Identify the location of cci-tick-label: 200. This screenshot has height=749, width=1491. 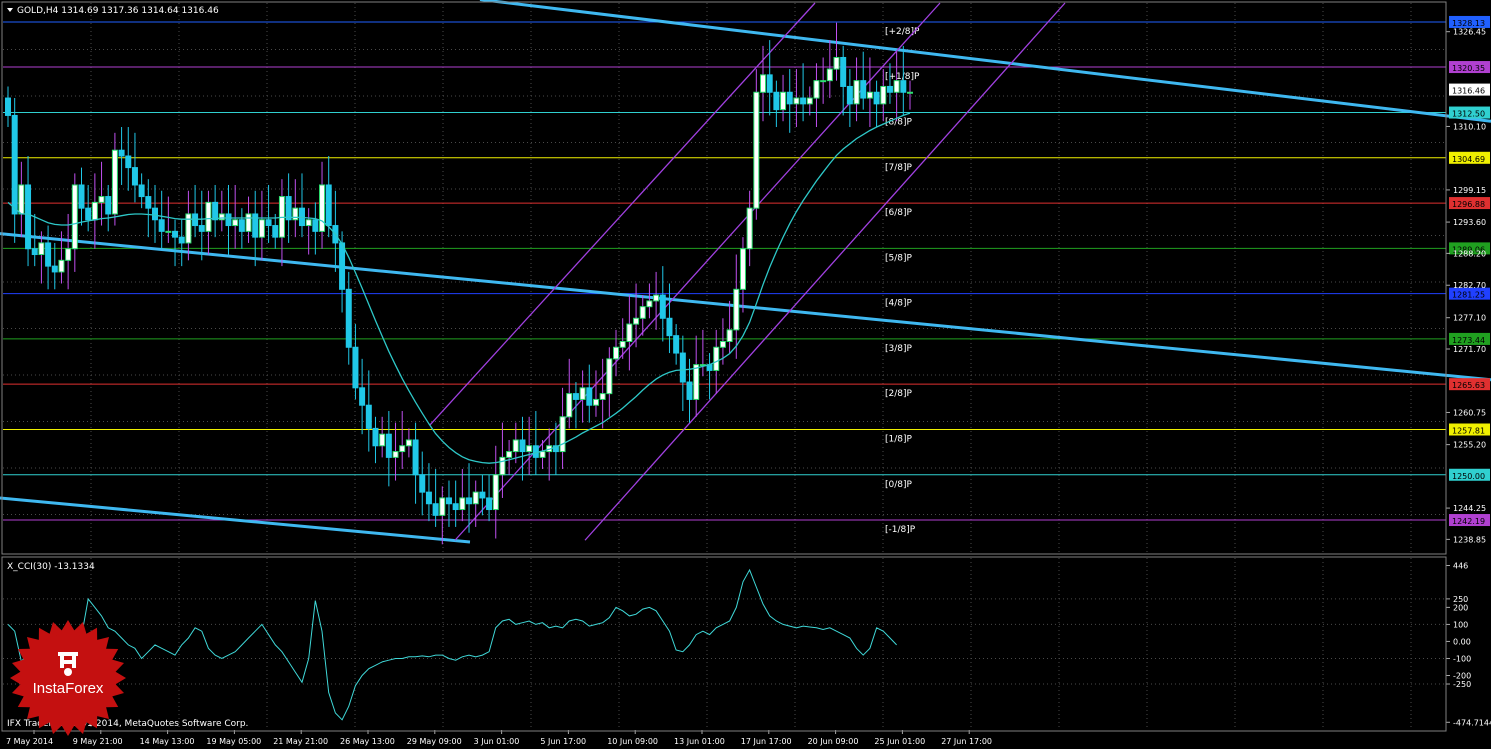
(1460, 607).